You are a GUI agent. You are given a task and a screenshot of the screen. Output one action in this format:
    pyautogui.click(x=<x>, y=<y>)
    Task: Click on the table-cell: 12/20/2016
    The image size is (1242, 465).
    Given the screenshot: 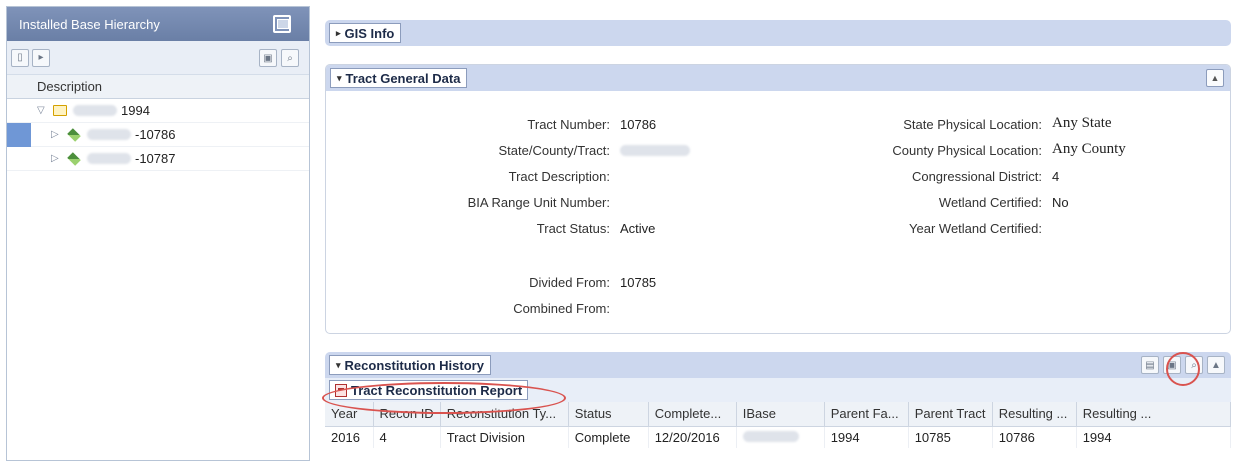 What is the action you would take?
    pyautogui.click(x=692, y=437)
    